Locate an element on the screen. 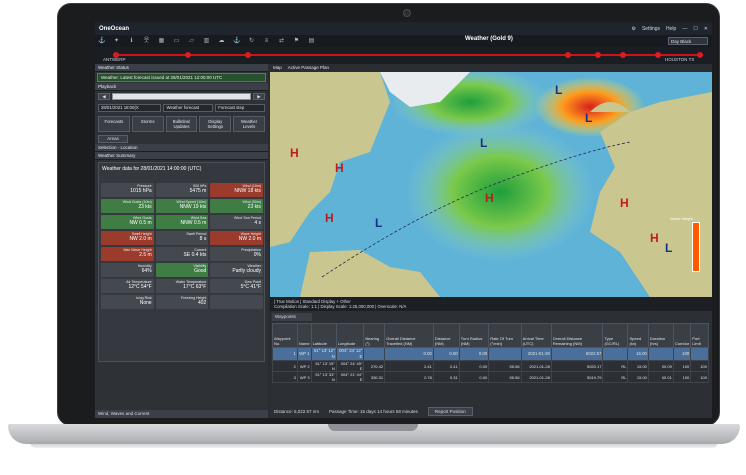 This screenshot has height=475, width=746. summary-cell: Air Temperature 12°C 54°F is located at coordinates (127, 286).